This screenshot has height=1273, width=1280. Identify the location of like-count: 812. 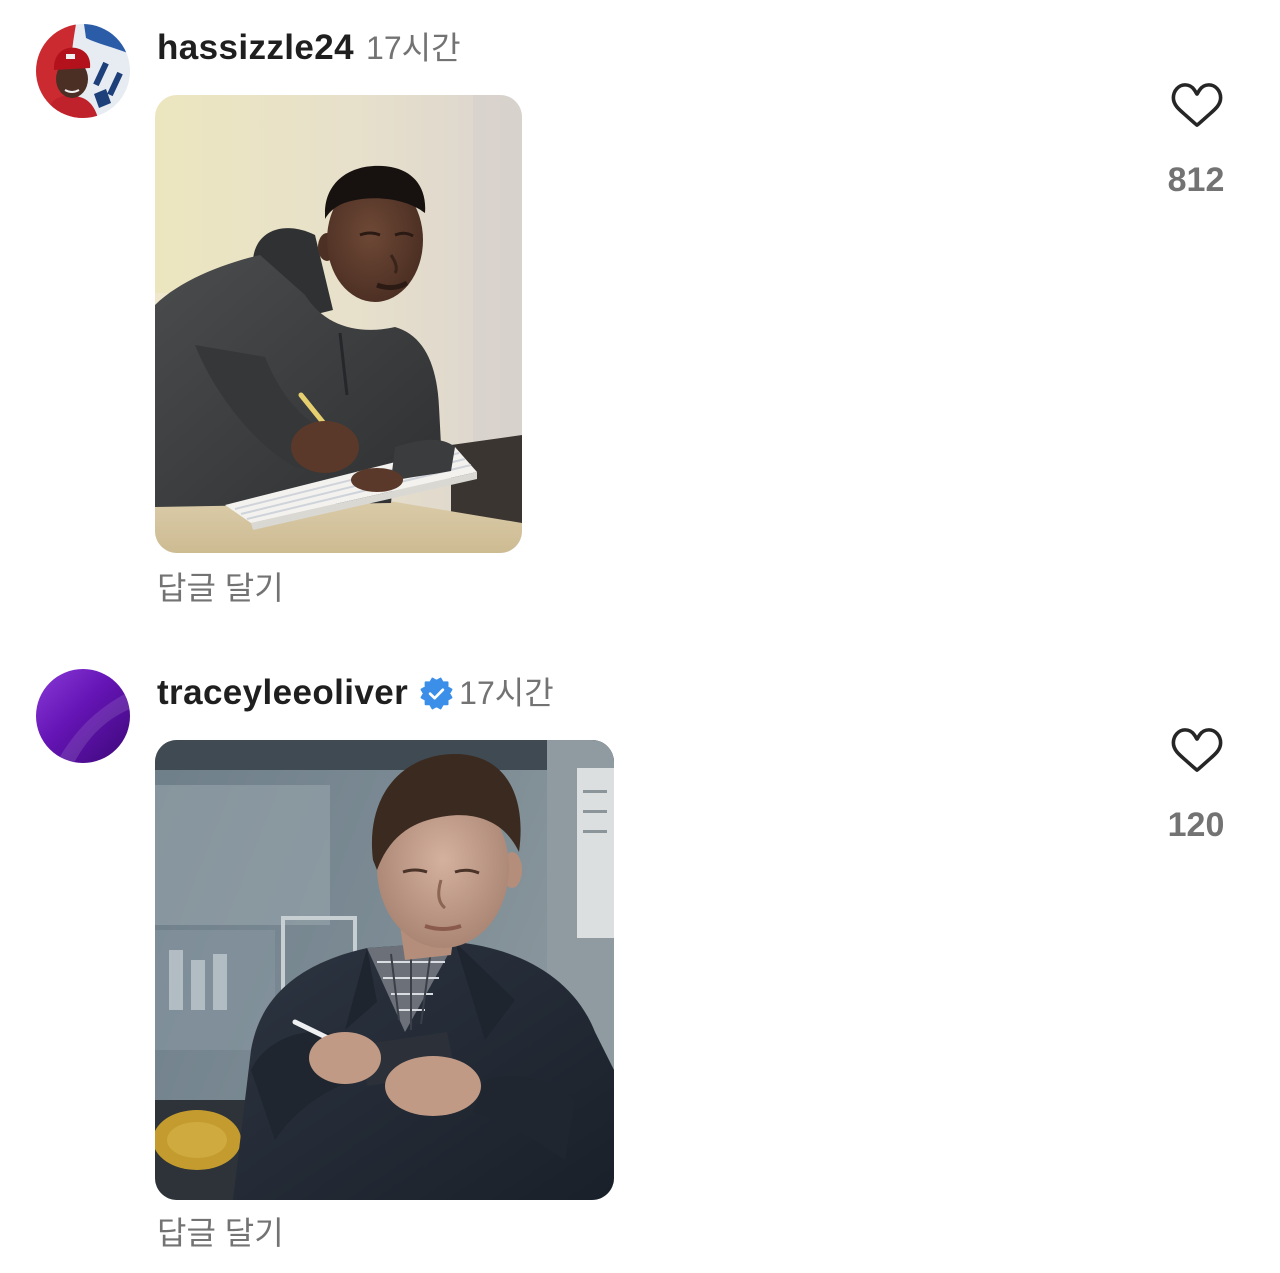
(1196, 180).